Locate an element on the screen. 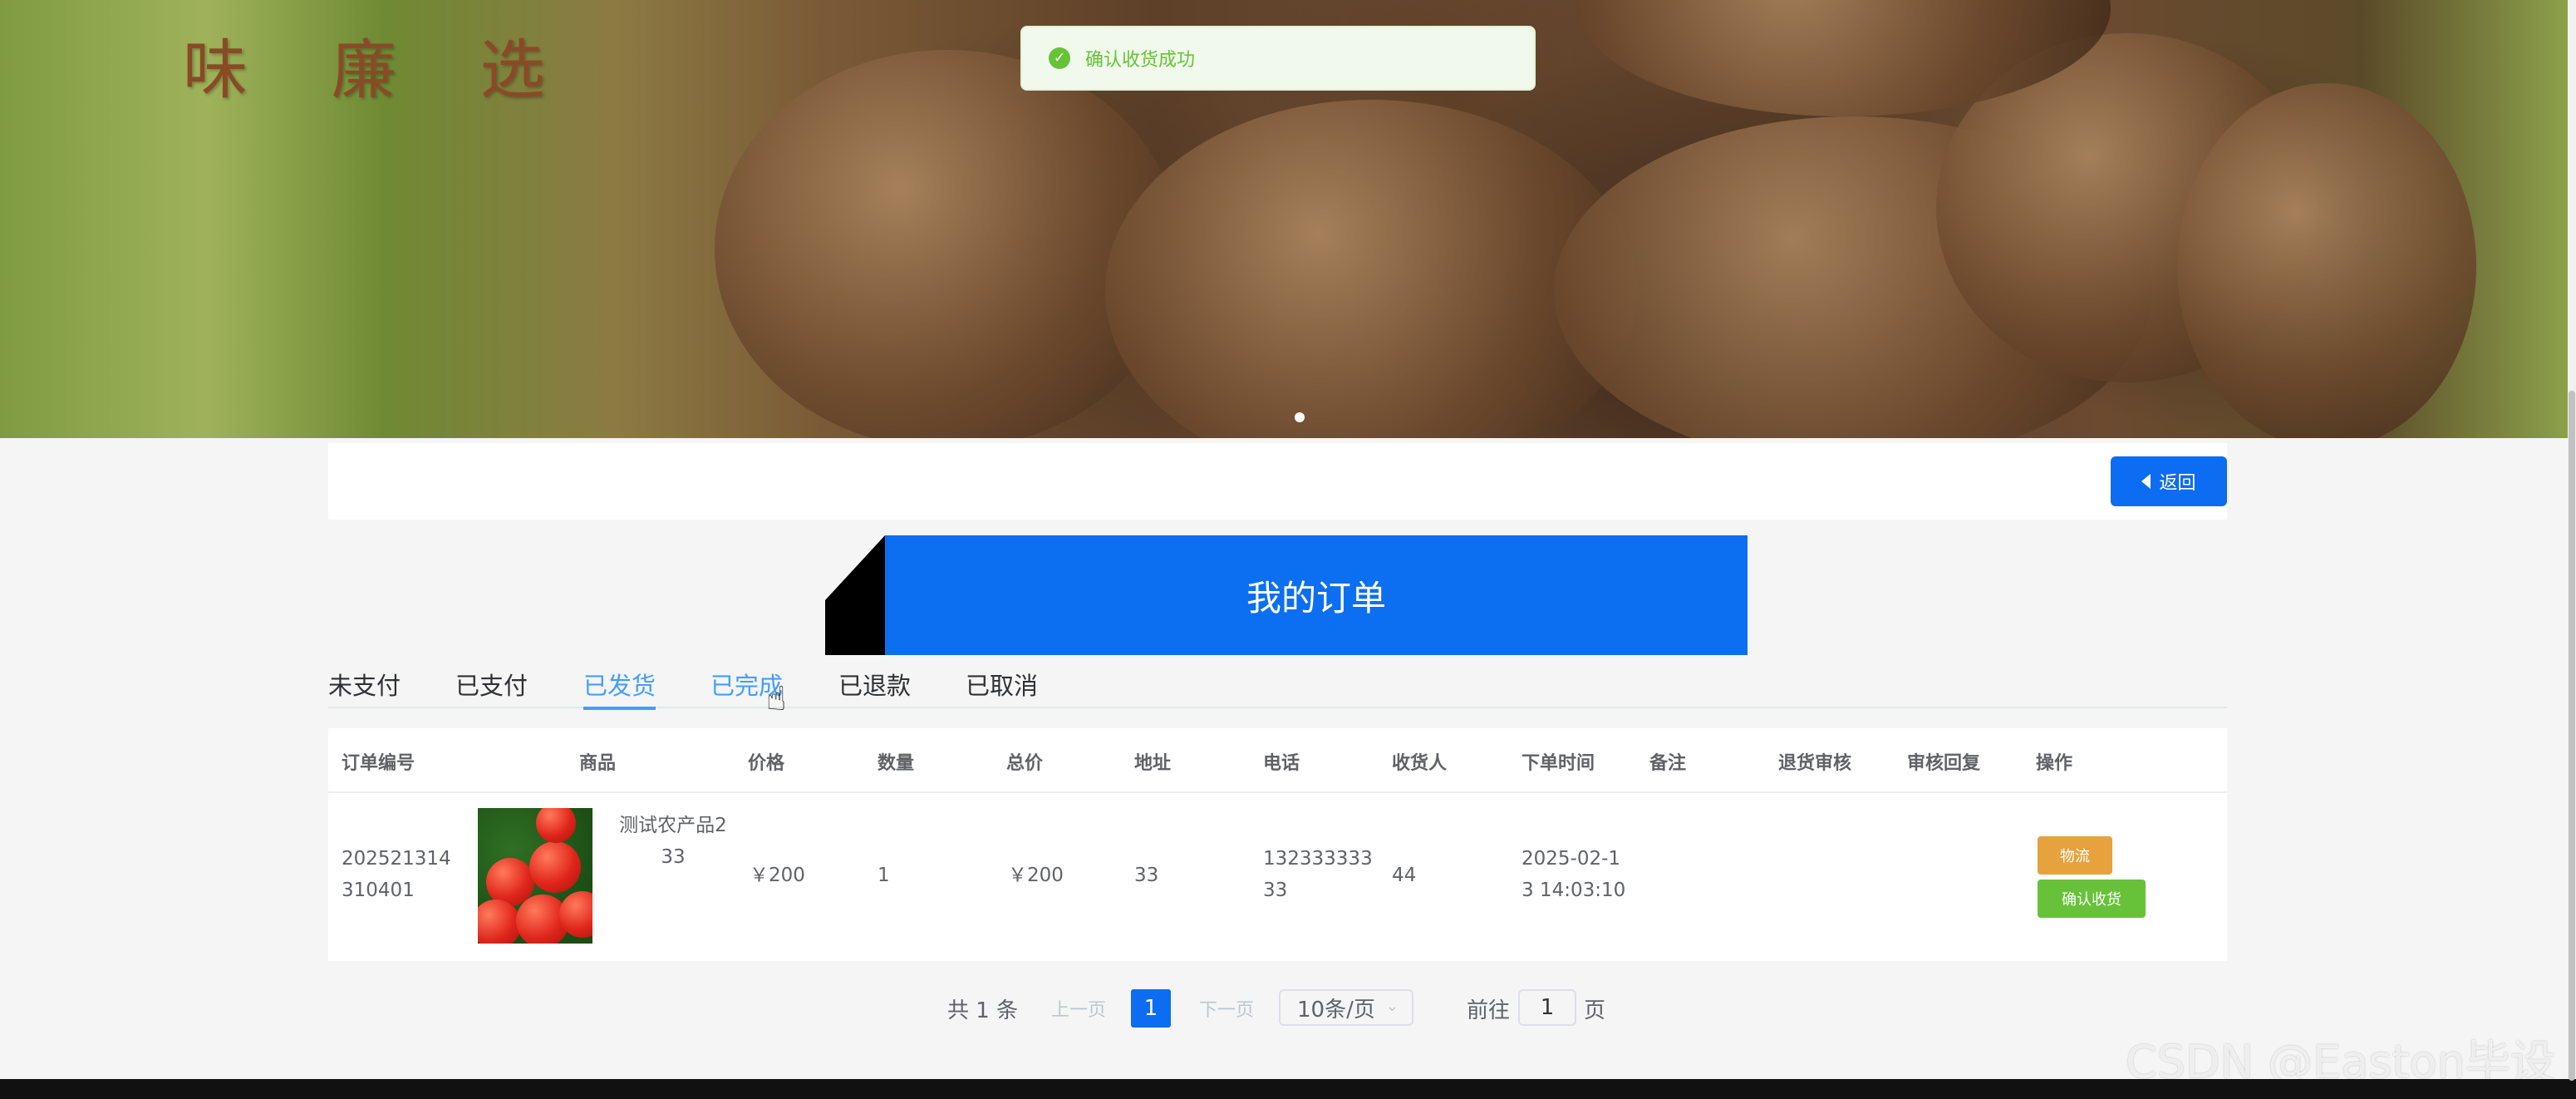 This screenshot has width=2576, height=1099. pagination-total: 共 1 条 is located at coordinates (983, 1010).